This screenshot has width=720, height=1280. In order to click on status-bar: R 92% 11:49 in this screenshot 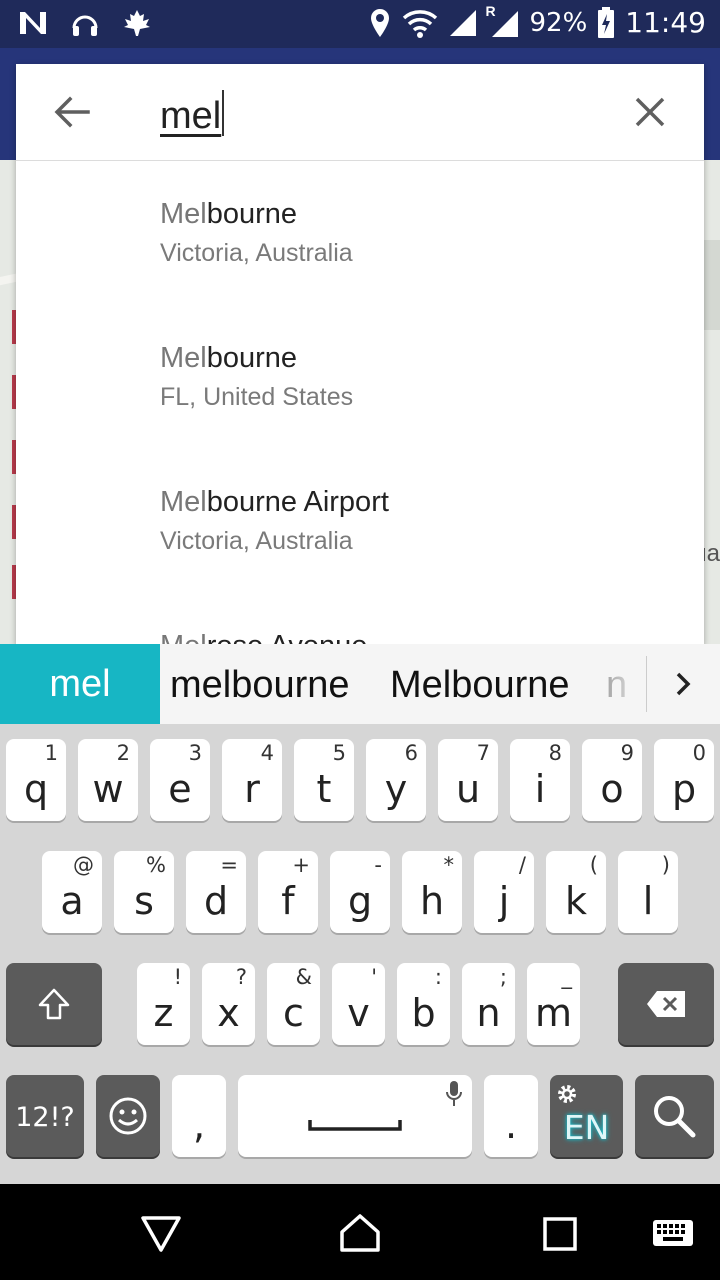, I will do `click(360, 24)`.